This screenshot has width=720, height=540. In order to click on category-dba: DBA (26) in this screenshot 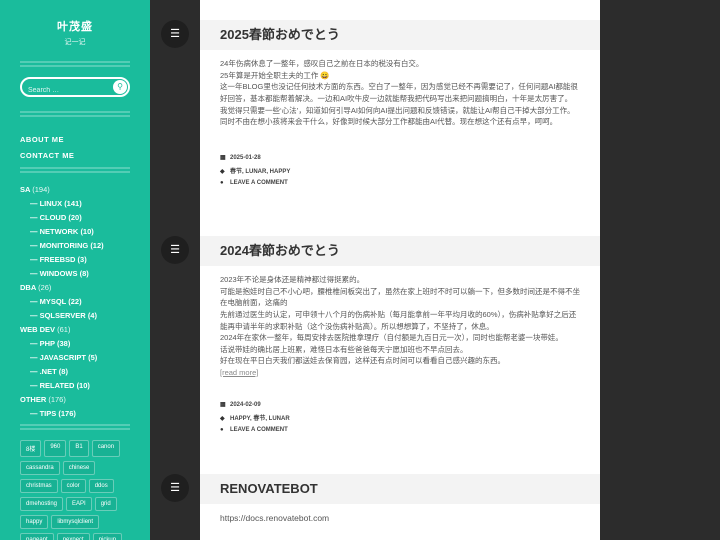, I will do `click(75, 287)`.